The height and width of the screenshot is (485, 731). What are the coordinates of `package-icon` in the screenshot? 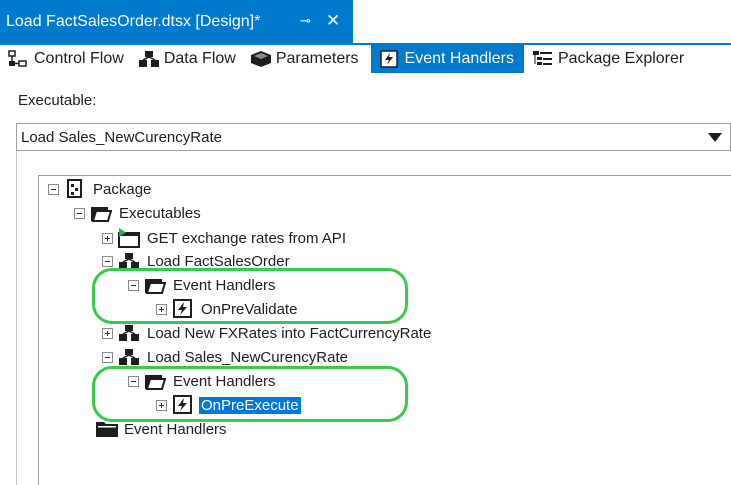 It's located at (75, 189).